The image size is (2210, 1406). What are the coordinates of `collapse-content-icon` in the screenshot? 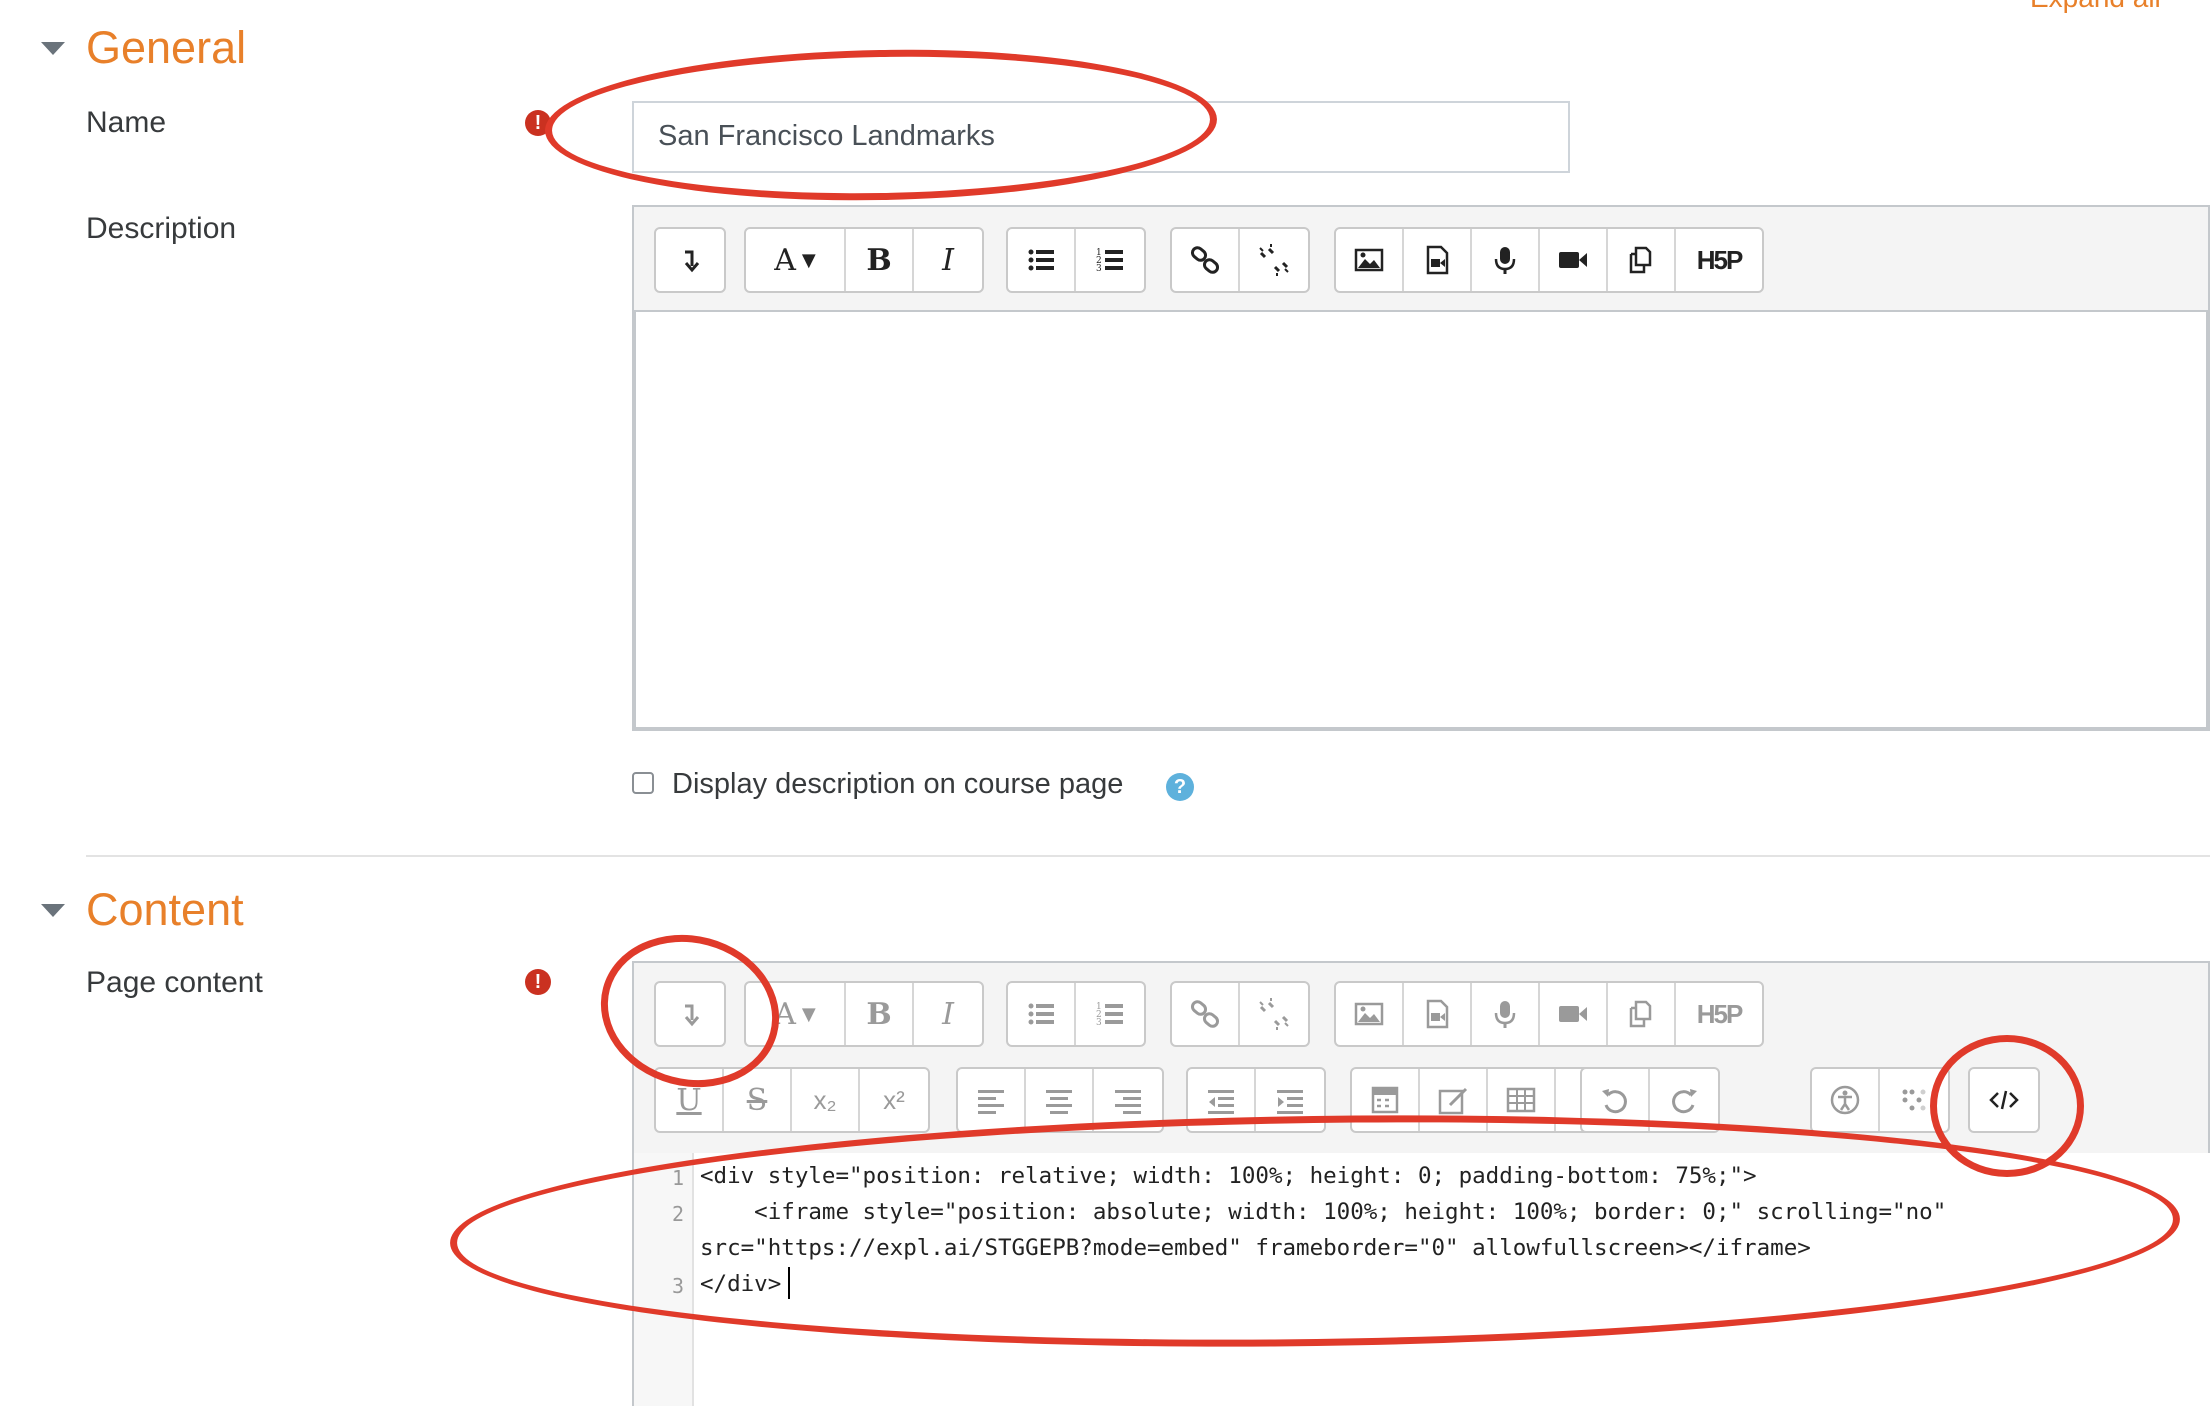 It's located at (53, 910).